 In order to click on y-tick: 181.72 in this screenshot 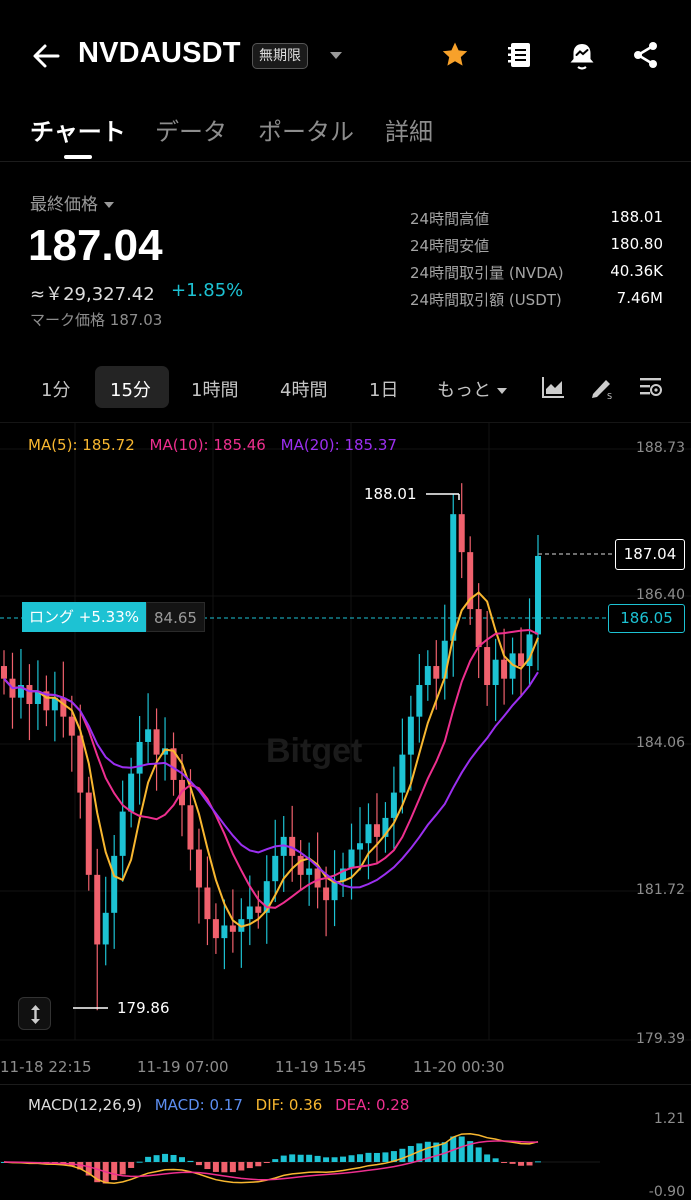, I will do `click(660, 890)`.